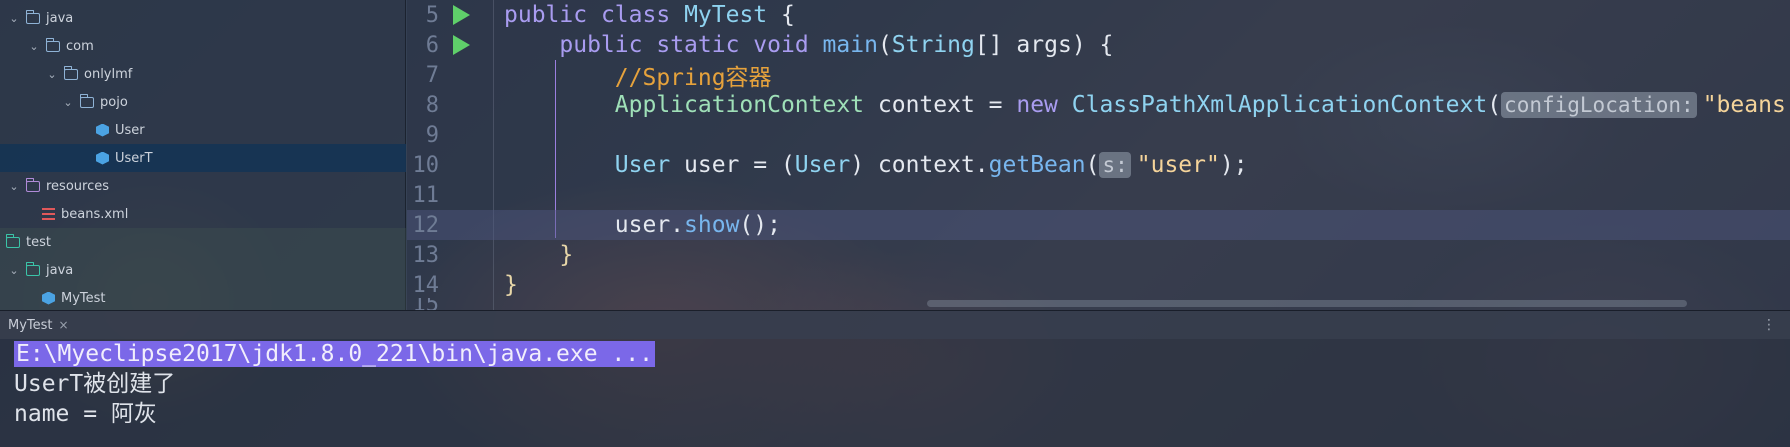 This screenshot has height=447, width=1790. Describe the element at coordinates (32, 184) in the screenshot. I see `resources-folder-icon` at that location.